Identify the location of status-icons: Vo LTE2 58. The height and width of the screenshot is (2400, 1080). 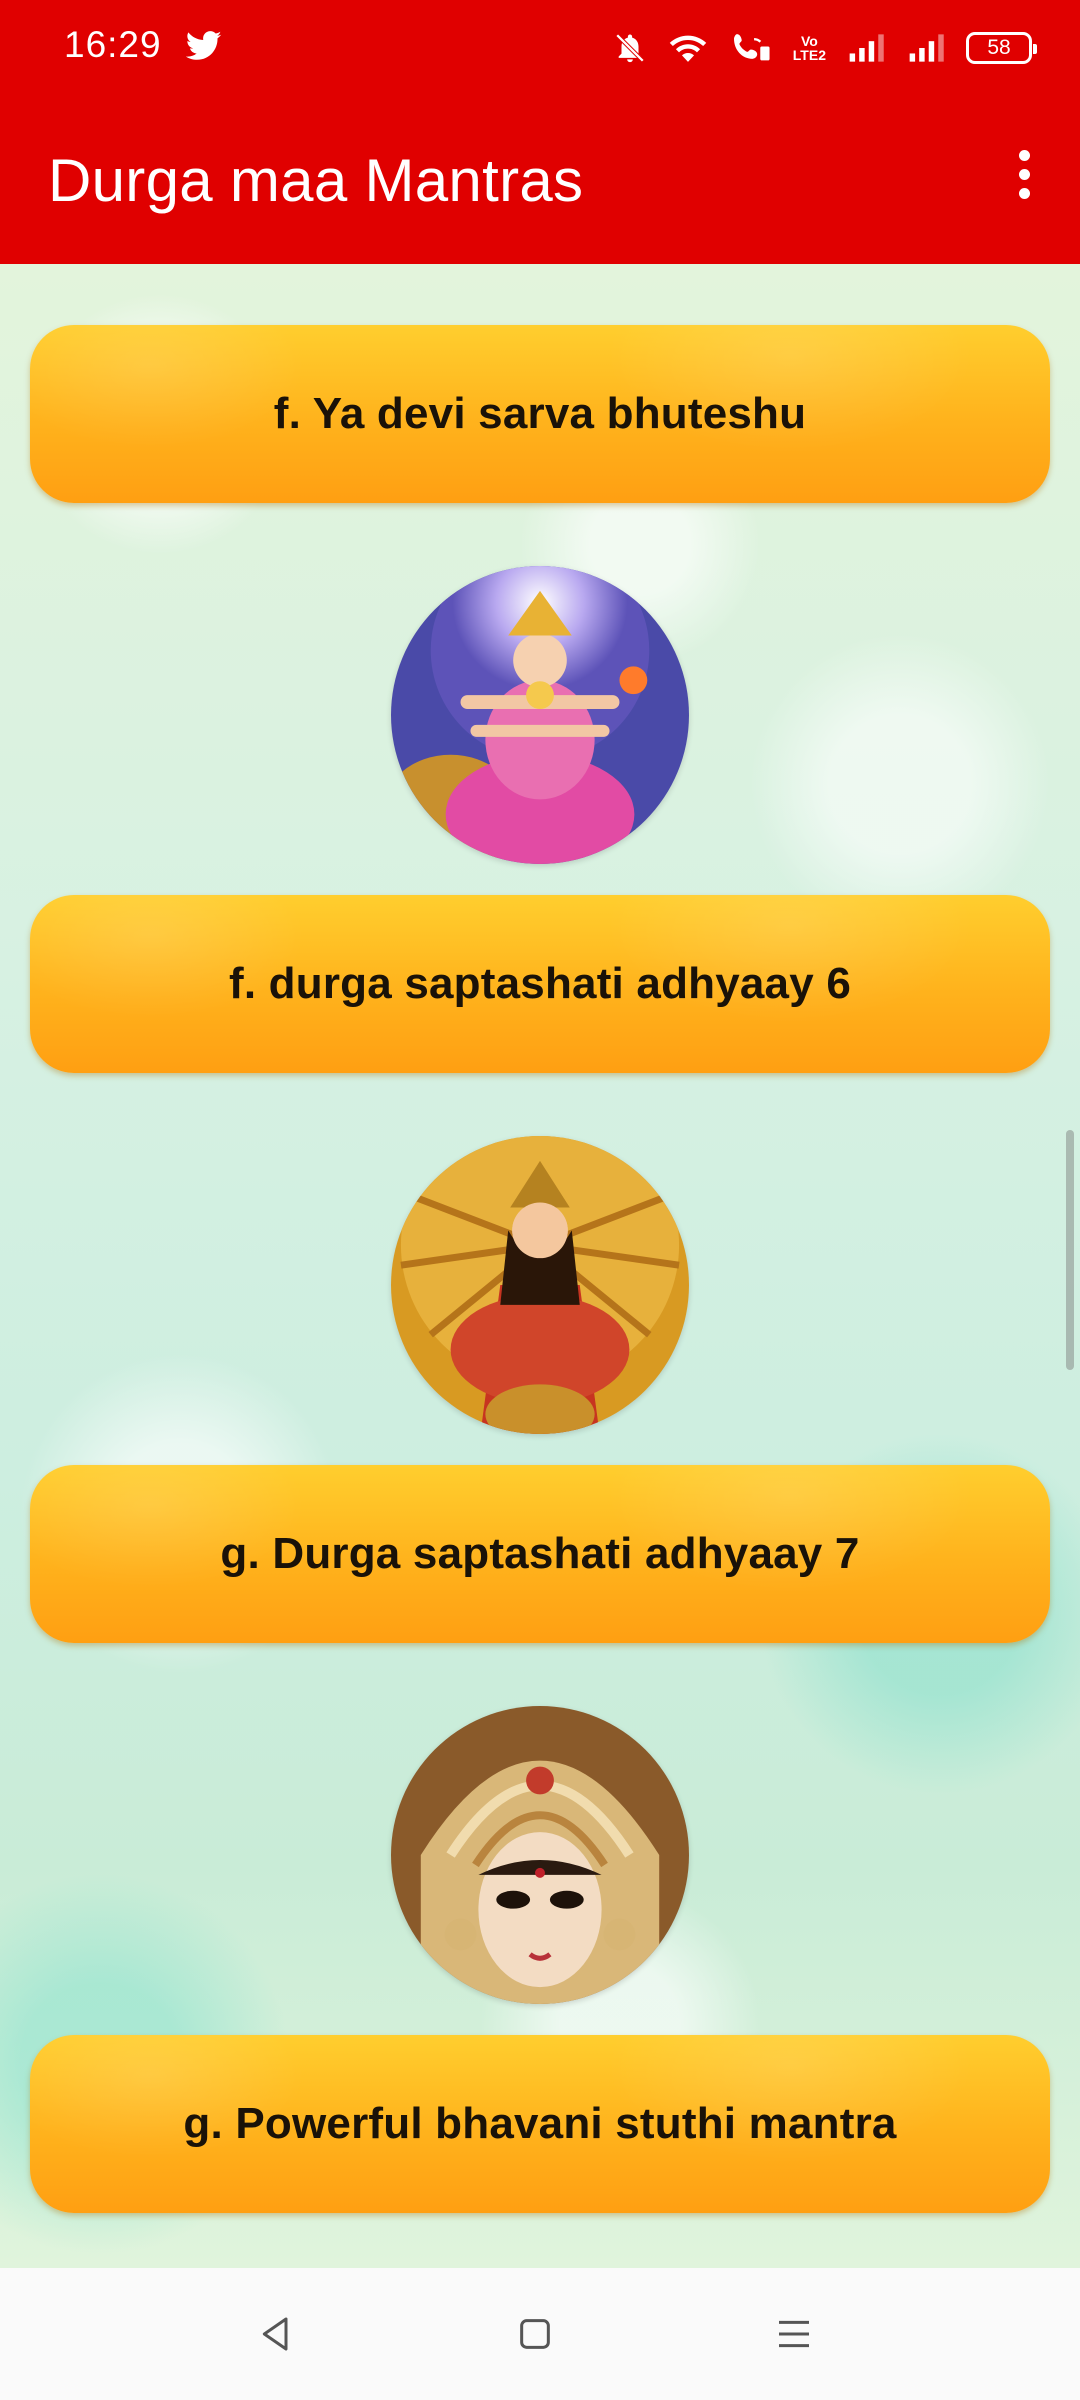
(825, 48).